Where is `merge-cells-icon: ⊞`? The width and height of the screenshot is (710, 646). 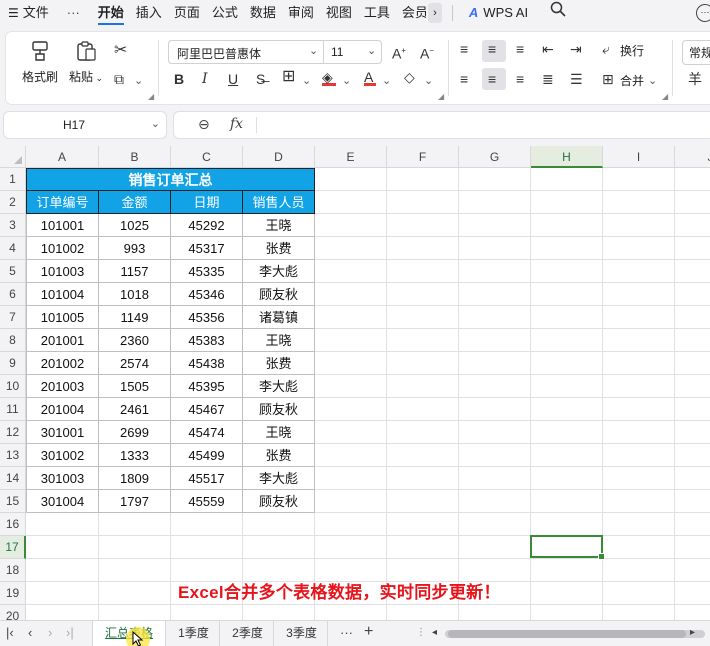 merge-cells-icon: ⊞ is located at coordinates (608, 79).